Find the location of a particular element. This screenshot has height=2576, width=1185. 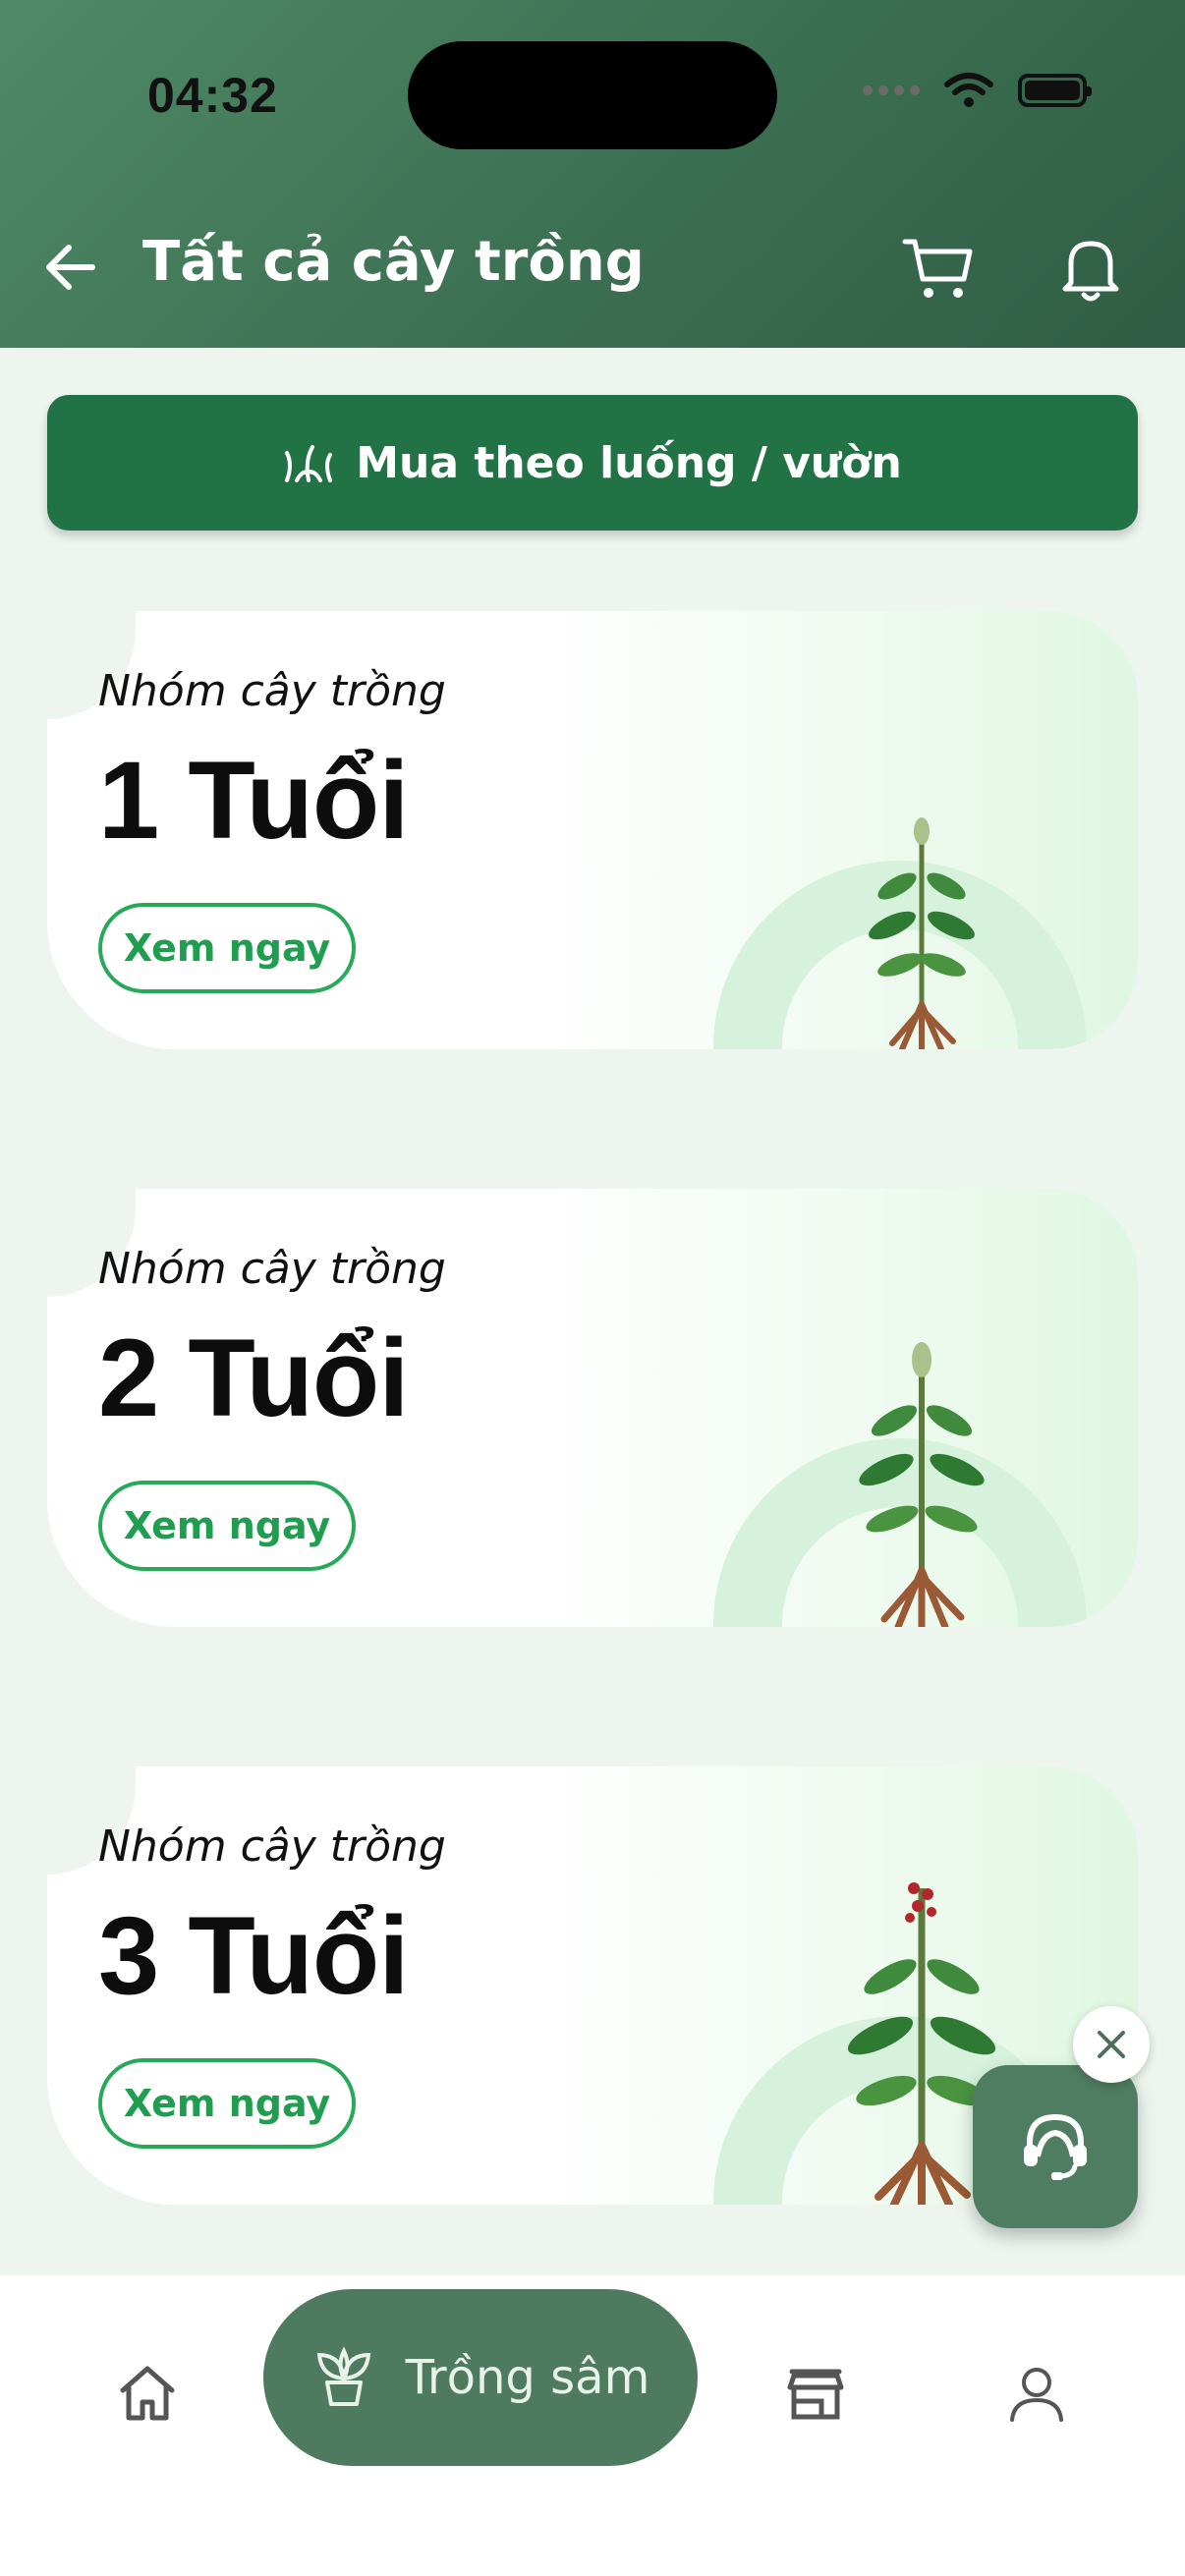

back-arrow-icon is located at coordinates (70, 267).